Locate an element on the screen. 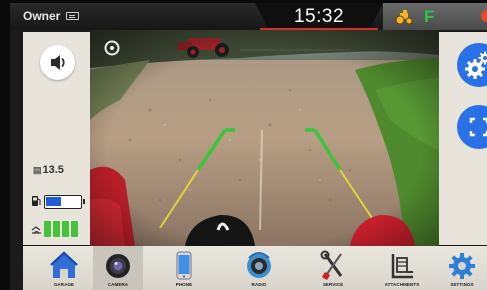 The height and width of the screenshot is (290, 487). camera-icon is located at coordinates (118, 266).